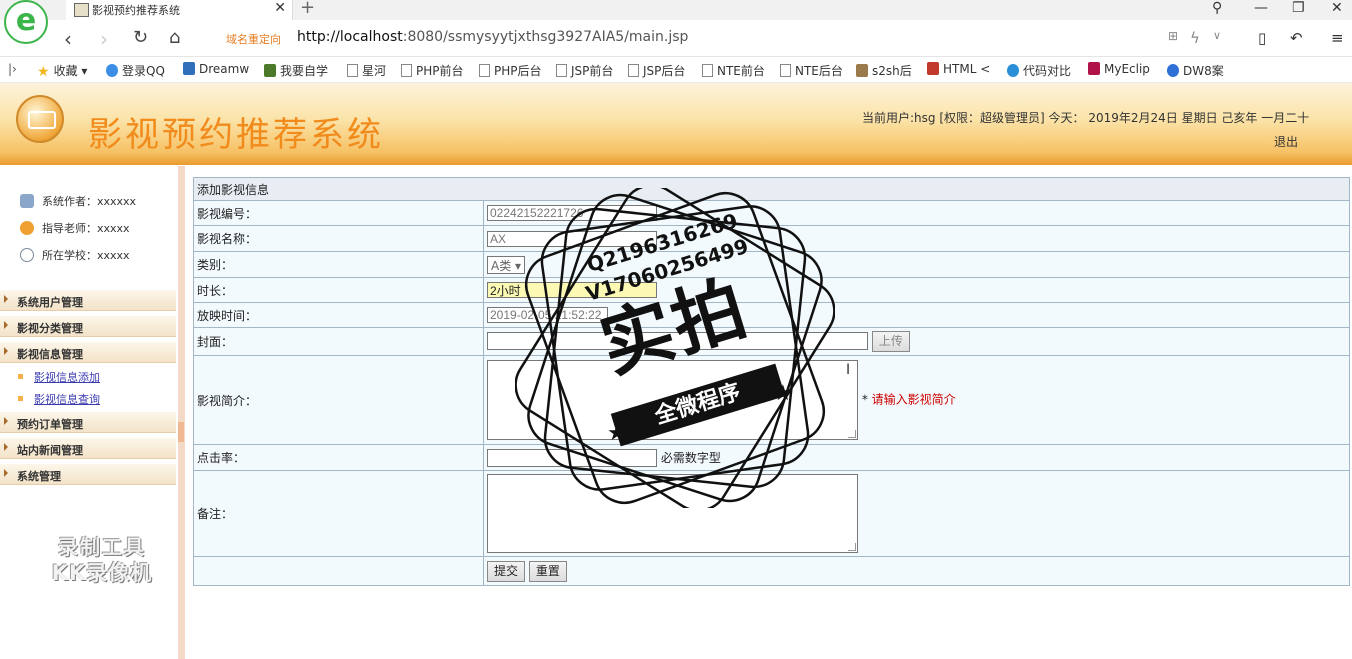 This screenshot has width=1352, height=659. Describe the element at coordinates (189, 68) in the screenshot. I see `dreamweaver-icon` at that location.